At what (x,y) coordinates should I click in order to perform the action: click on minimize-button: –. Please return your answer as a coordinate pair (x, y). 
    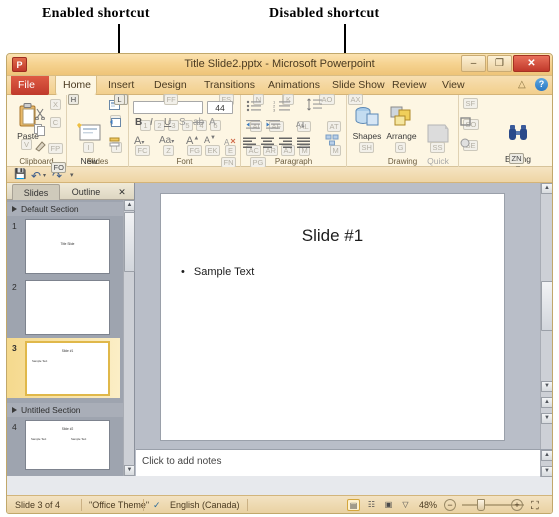
    Looking at the image, I should click on (473, 63).